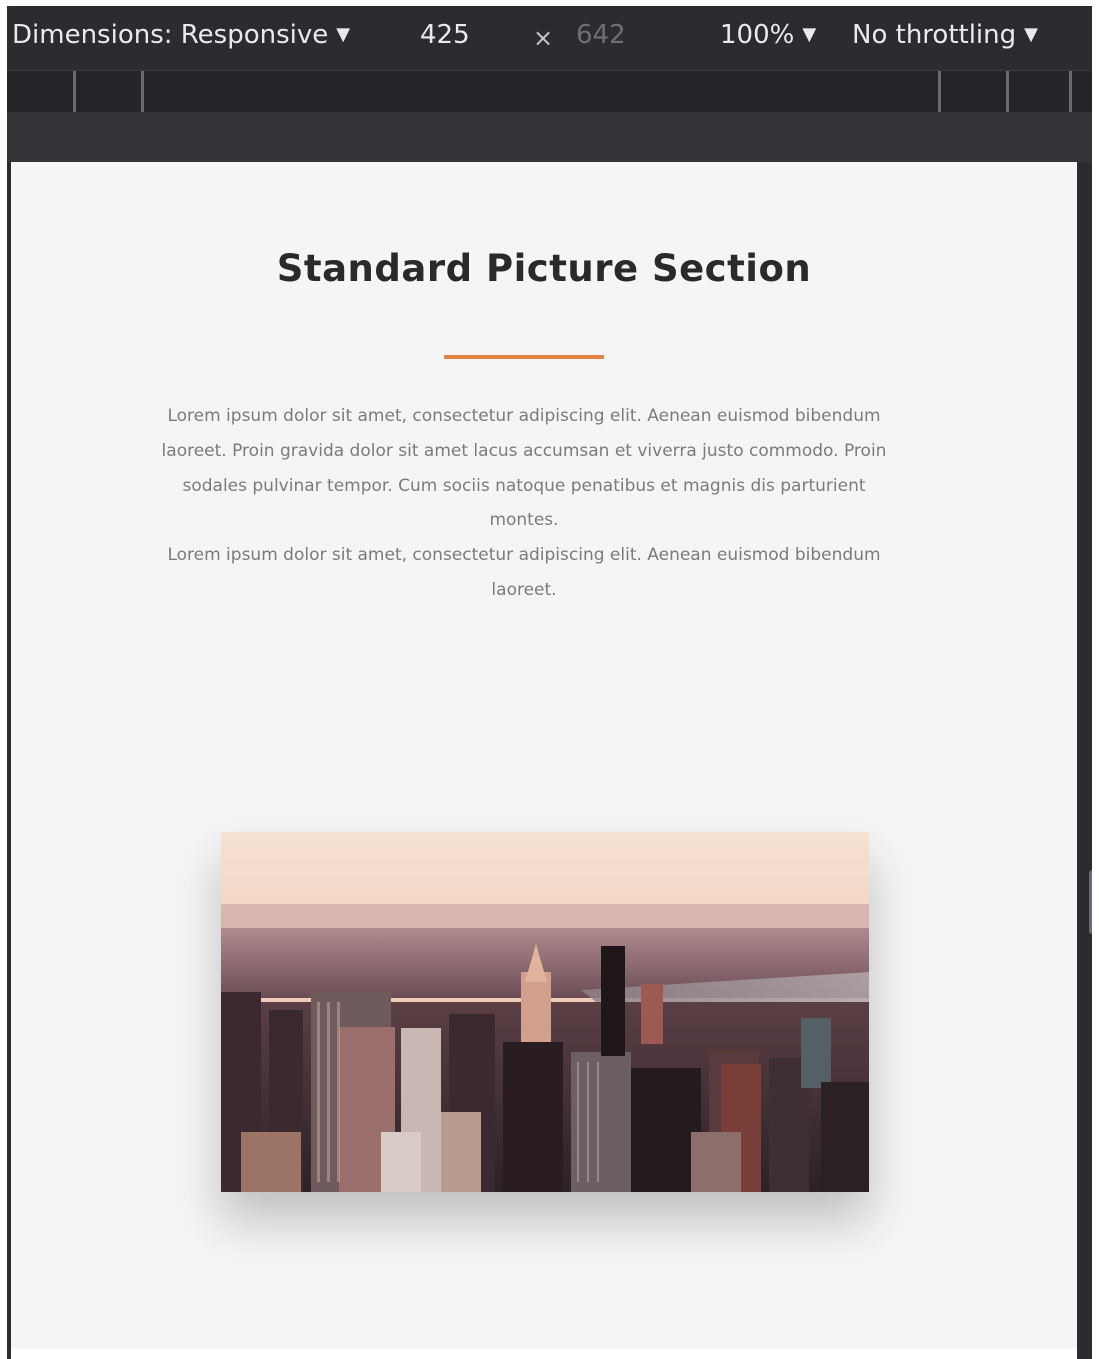 The width and height of the screenshot is (1099, 1359). Describe the element at coordinates (549, 91) in the screenshot. I see `media-query-bar` at that location.